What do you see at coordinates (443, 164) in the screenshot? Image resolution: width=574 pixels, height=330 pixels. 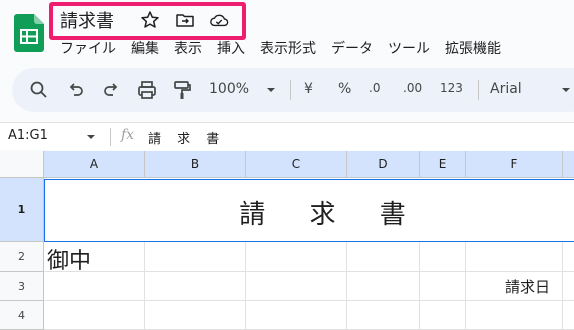 I see `column-header-e: E` at bounding box center [443, 164].